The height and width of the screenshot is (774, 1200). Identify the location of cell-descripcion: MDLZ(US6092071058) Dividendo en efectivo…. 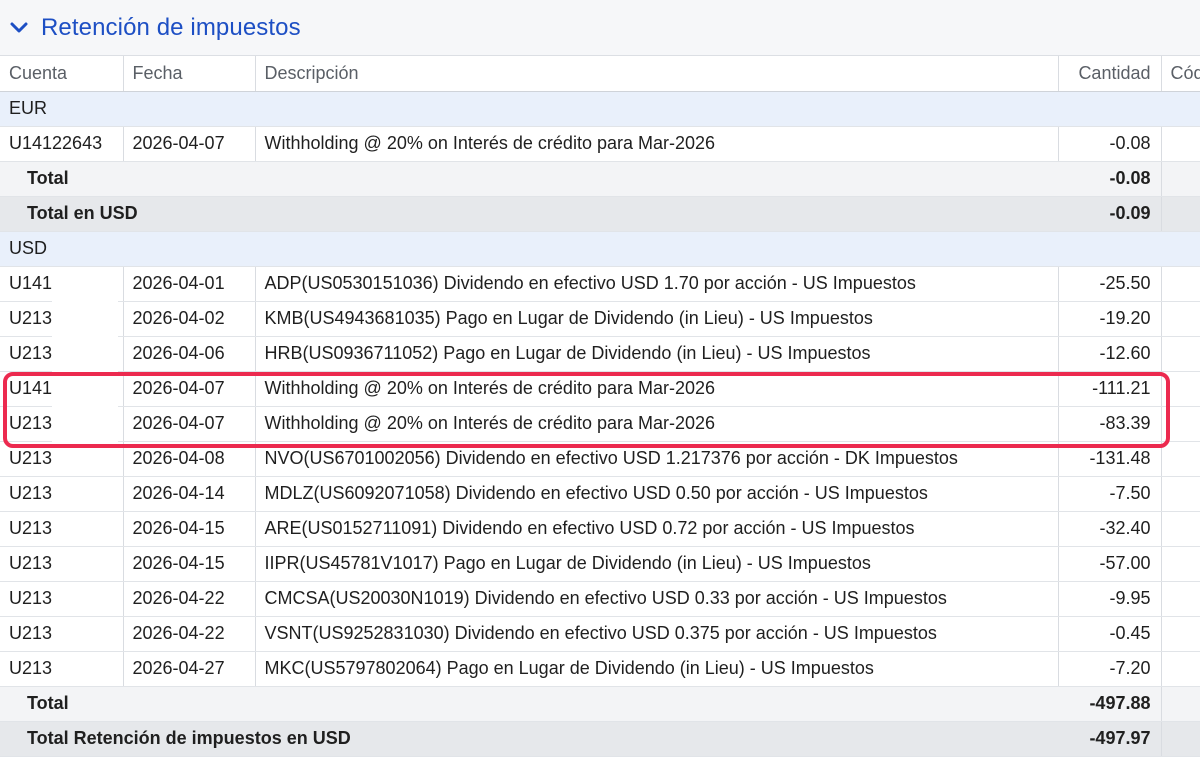
(657, 494).